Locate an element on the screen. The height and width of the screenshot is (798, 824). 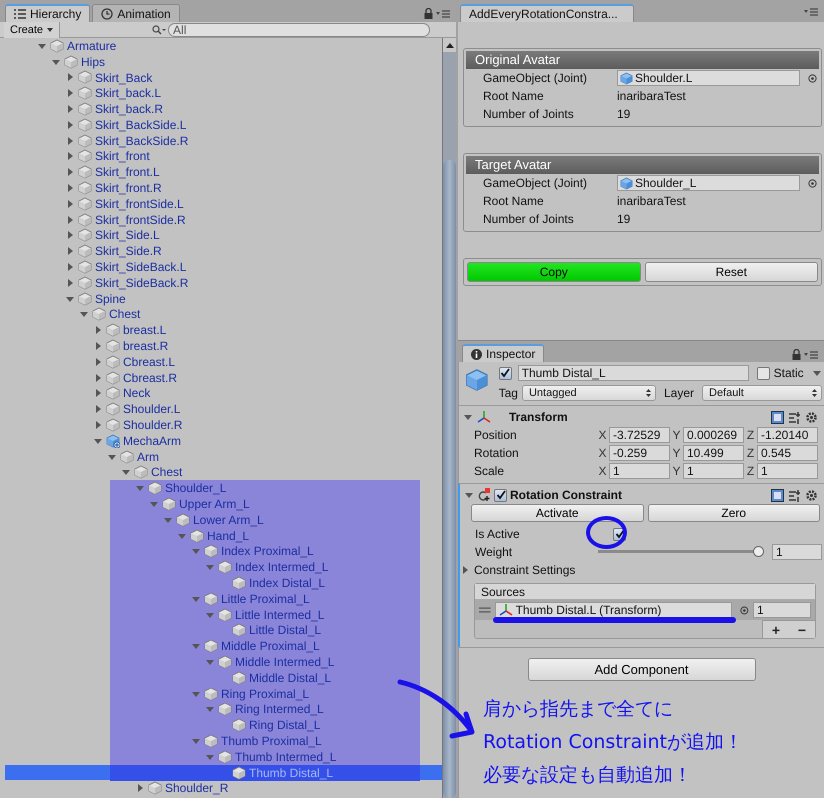
hierarchy-row: Skirt_front.R is located at coordinates (221, 188).